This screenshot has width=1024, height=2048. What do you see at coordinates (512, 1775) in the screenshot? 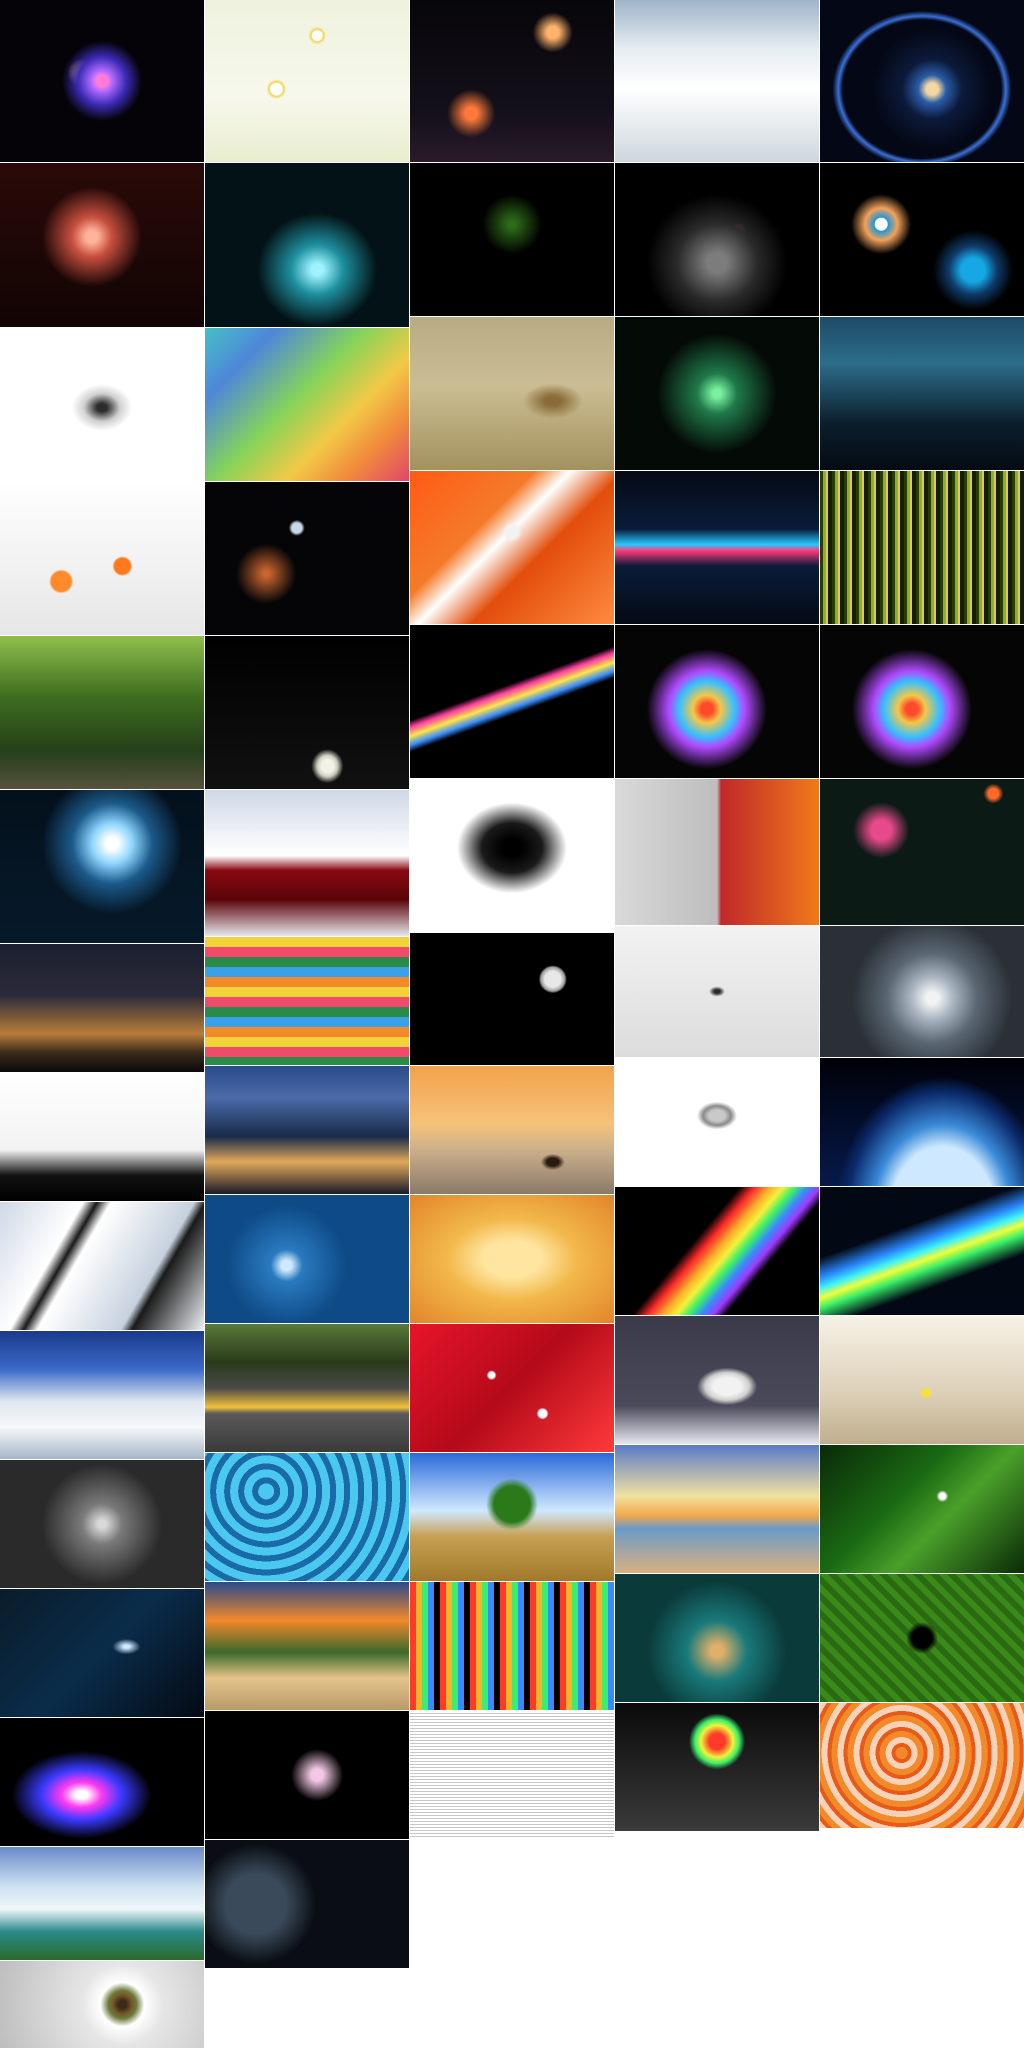
I see `thumbnail-lines-grey` at bounding box center [512, 1775].